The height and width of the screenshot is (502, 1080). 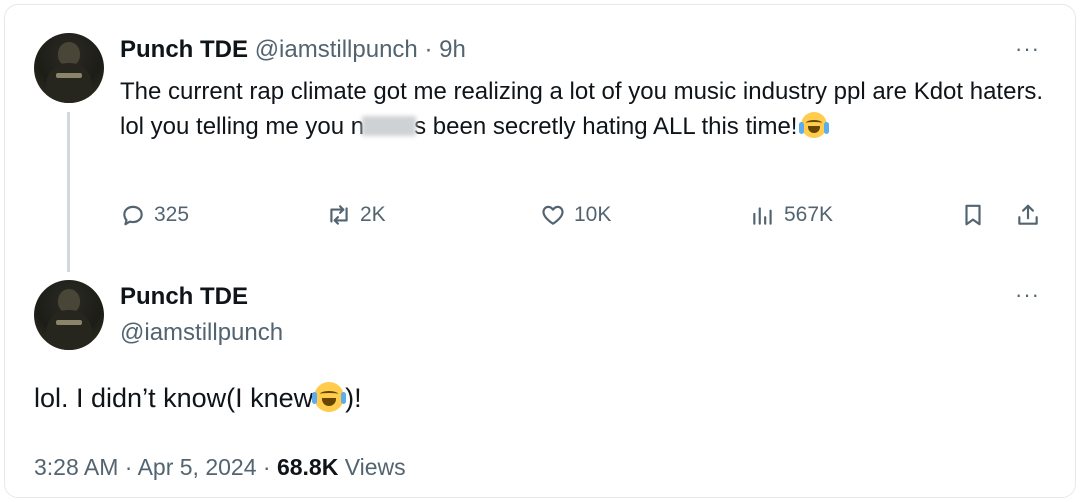 I want to click on tweet-text: lol. I didn’t know(I knew)!, so click(x=198, y=398).